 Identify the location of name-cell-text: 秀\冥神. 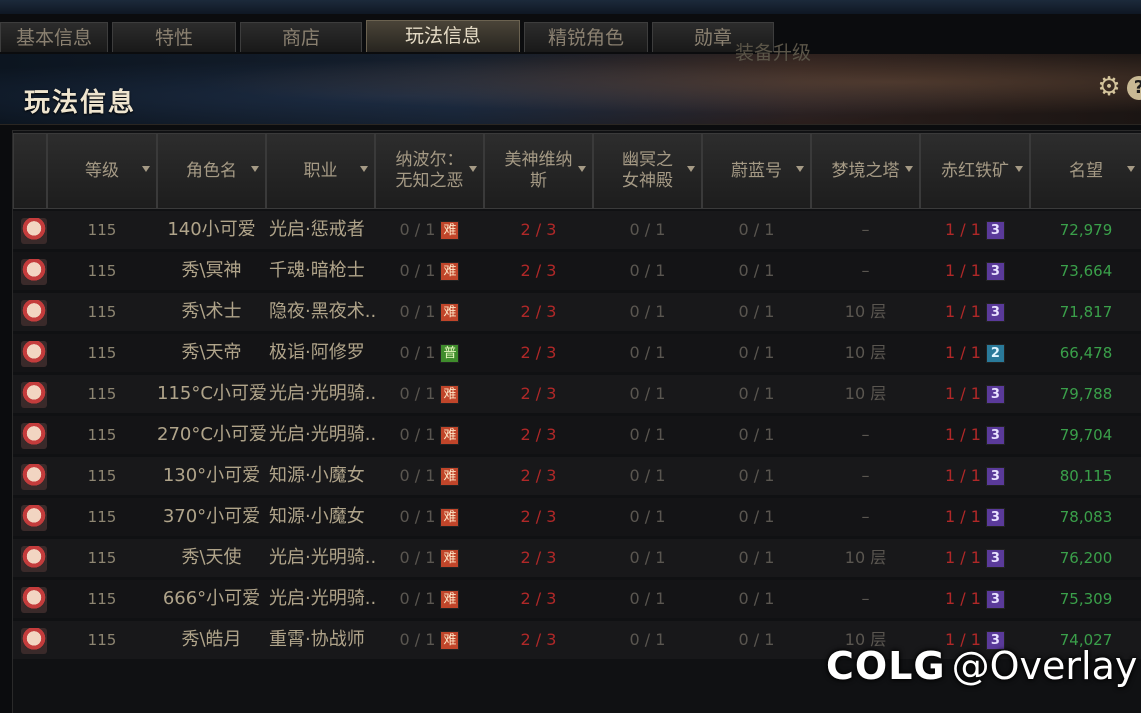
(211, 270).